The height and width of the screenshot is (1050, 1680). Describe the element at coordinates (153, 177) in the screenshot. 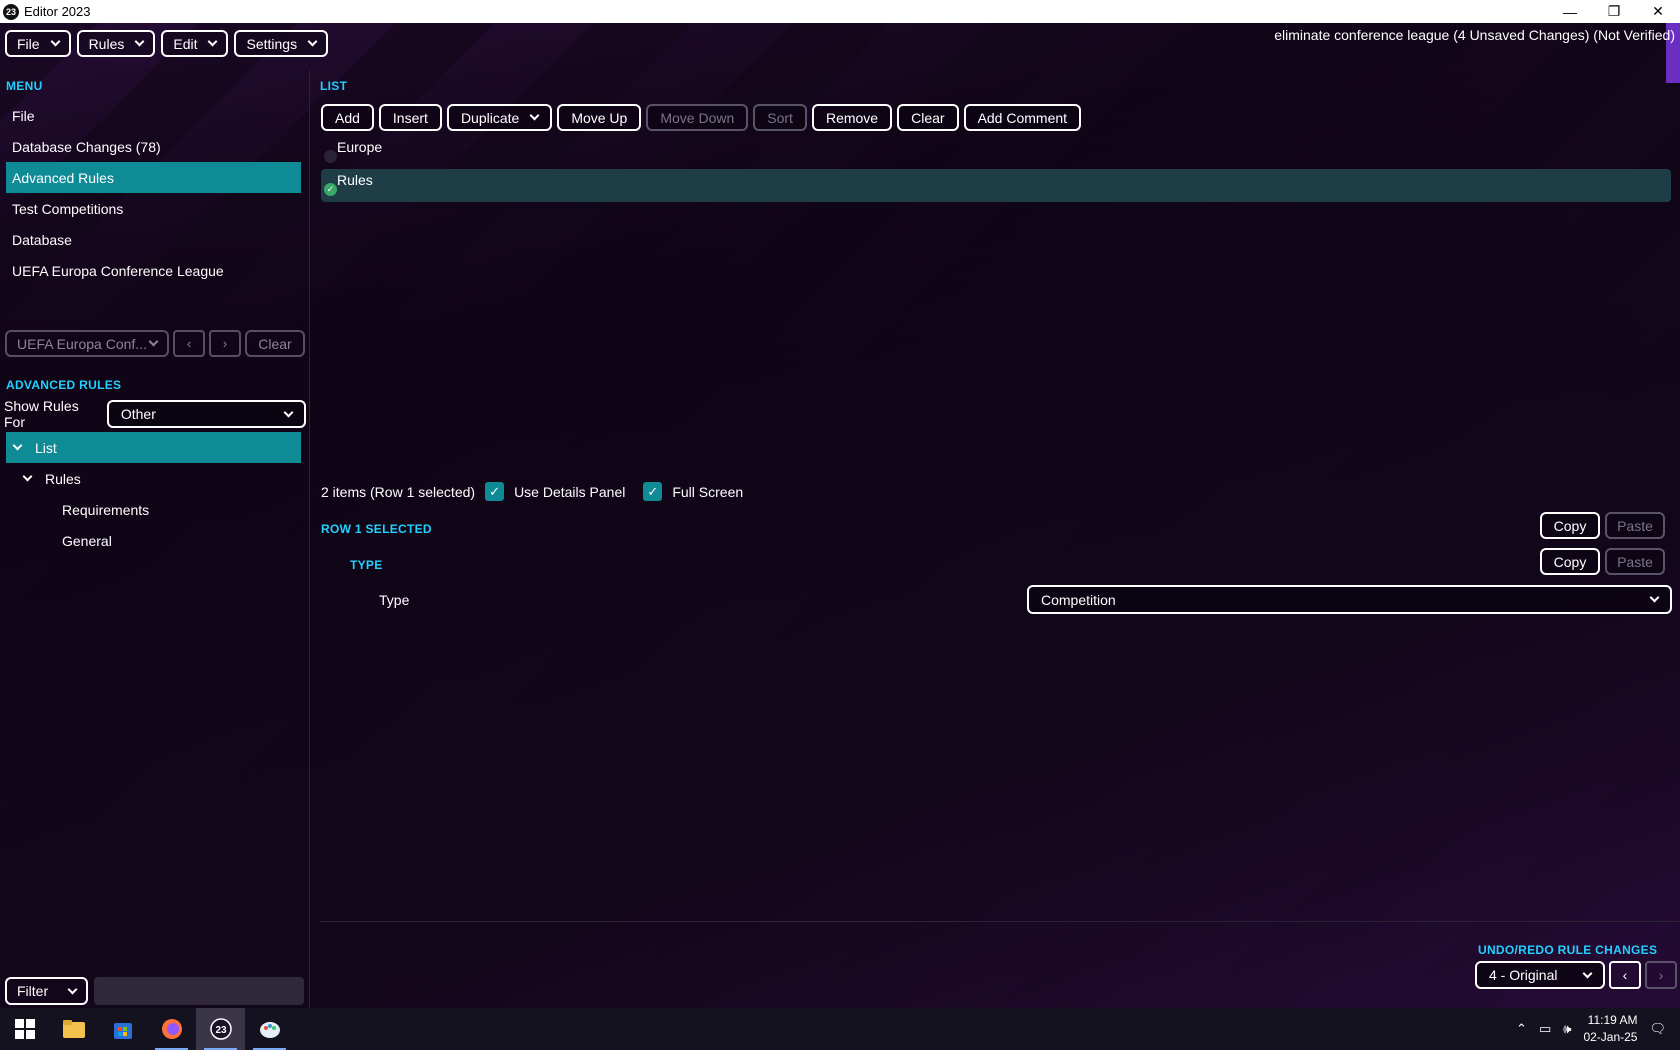

I see `menu-item-advanced-rules: Advanced Rules` at that location.